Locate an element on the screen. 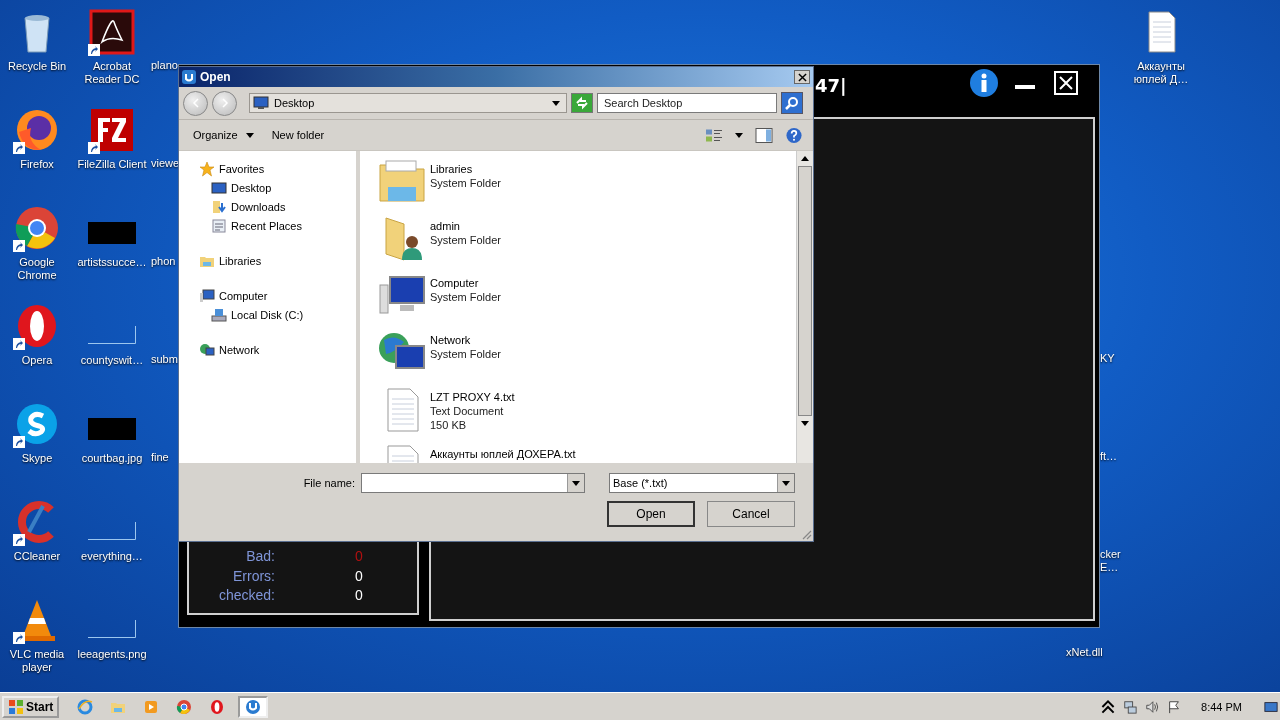 This screenshot has width=1280, height=720. desktop-icon: courtbag.jpg is located at coordinates (112, 432).